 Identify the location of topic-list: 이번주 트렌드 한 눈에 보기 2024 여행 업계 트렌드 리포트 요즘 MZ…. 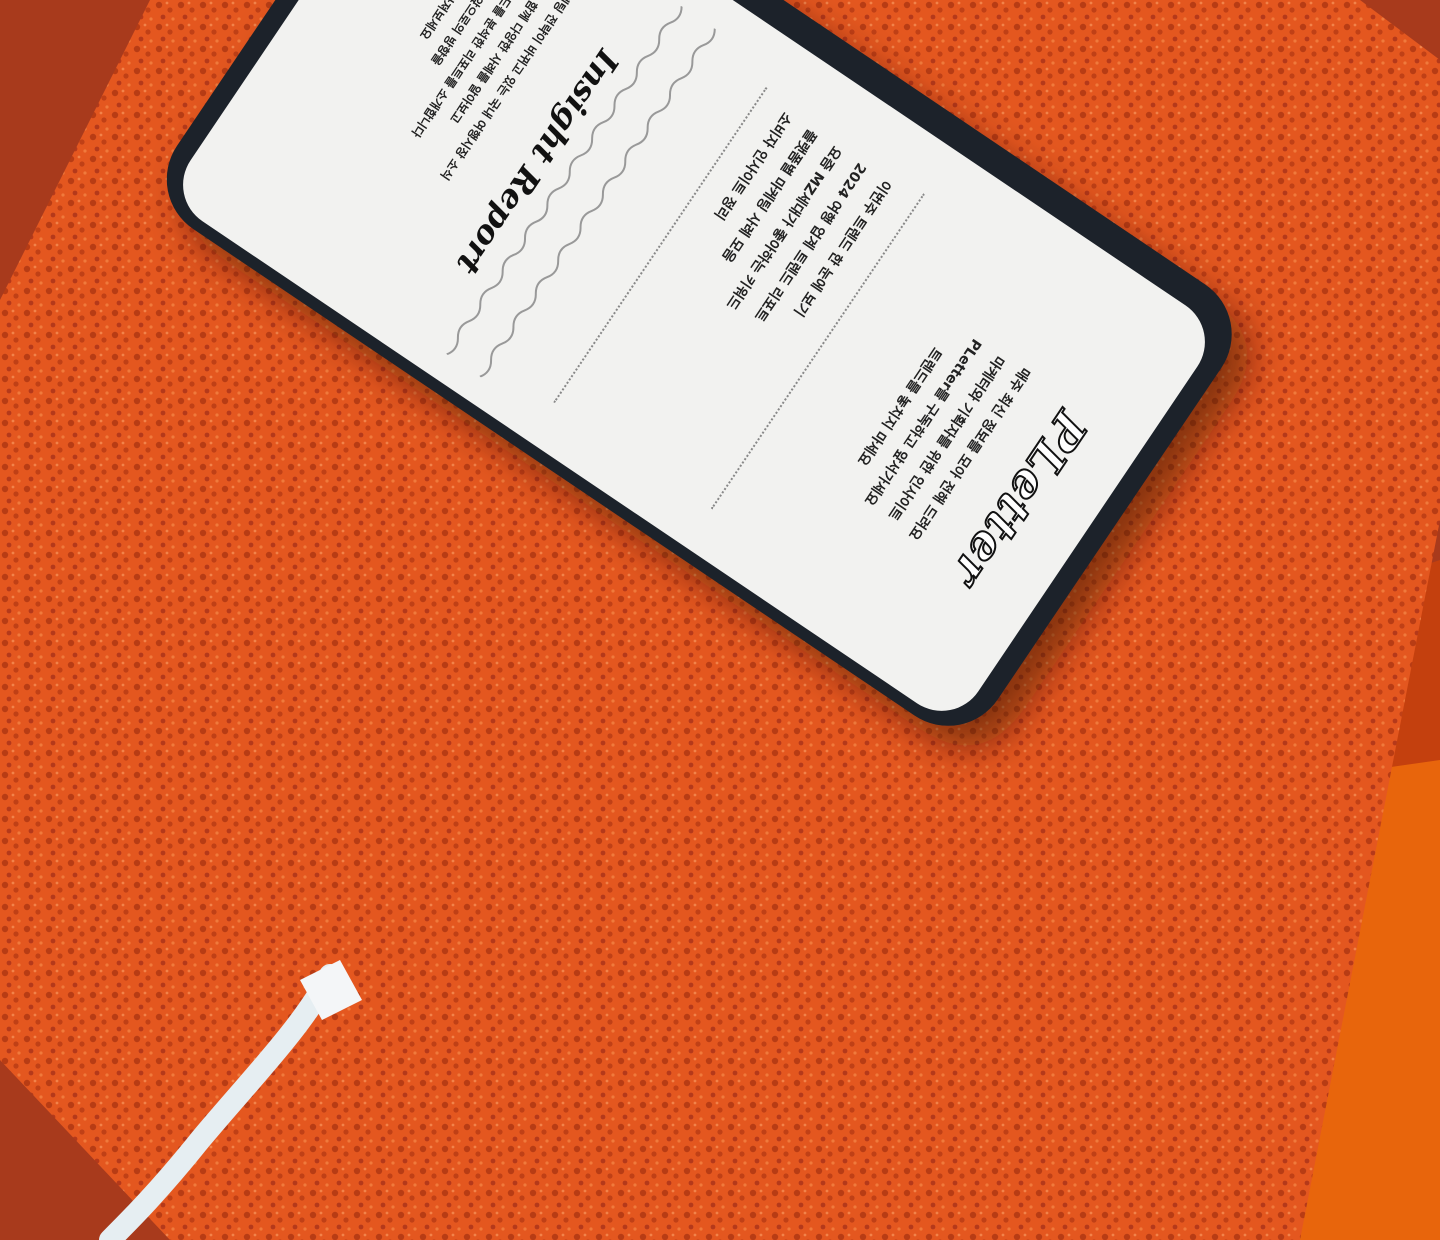
(728, 297).